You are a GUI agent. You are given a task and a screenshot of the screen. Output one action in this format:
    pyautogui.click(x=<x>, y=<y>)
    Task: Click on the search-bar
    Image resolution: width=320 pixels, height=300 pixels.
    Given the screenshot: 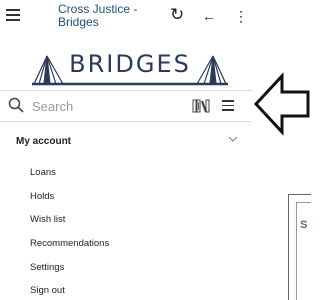 What is the action you would take?
    pyautogui.click(x=126, y=106)
    